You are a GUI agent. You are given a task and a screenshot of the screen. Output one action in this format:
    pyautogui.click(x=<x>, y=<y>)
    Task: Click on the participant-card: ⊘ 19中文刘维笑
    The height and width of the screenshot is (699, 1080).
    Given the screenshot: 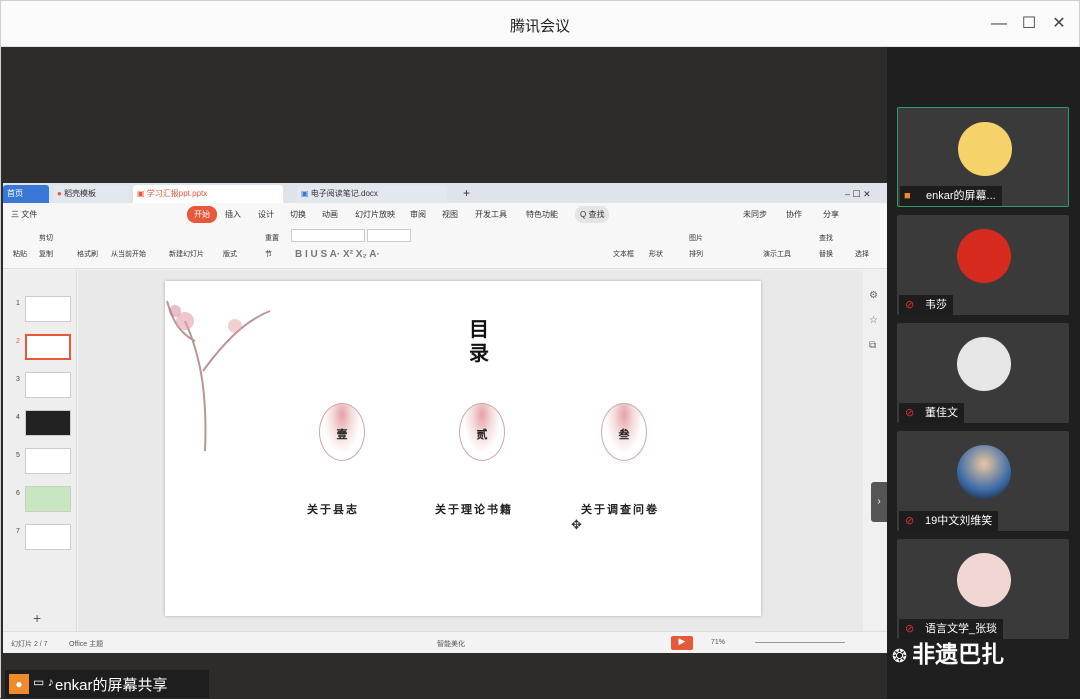 What is the action you would take?
    pyautogui.click(x=983, y=481)
    